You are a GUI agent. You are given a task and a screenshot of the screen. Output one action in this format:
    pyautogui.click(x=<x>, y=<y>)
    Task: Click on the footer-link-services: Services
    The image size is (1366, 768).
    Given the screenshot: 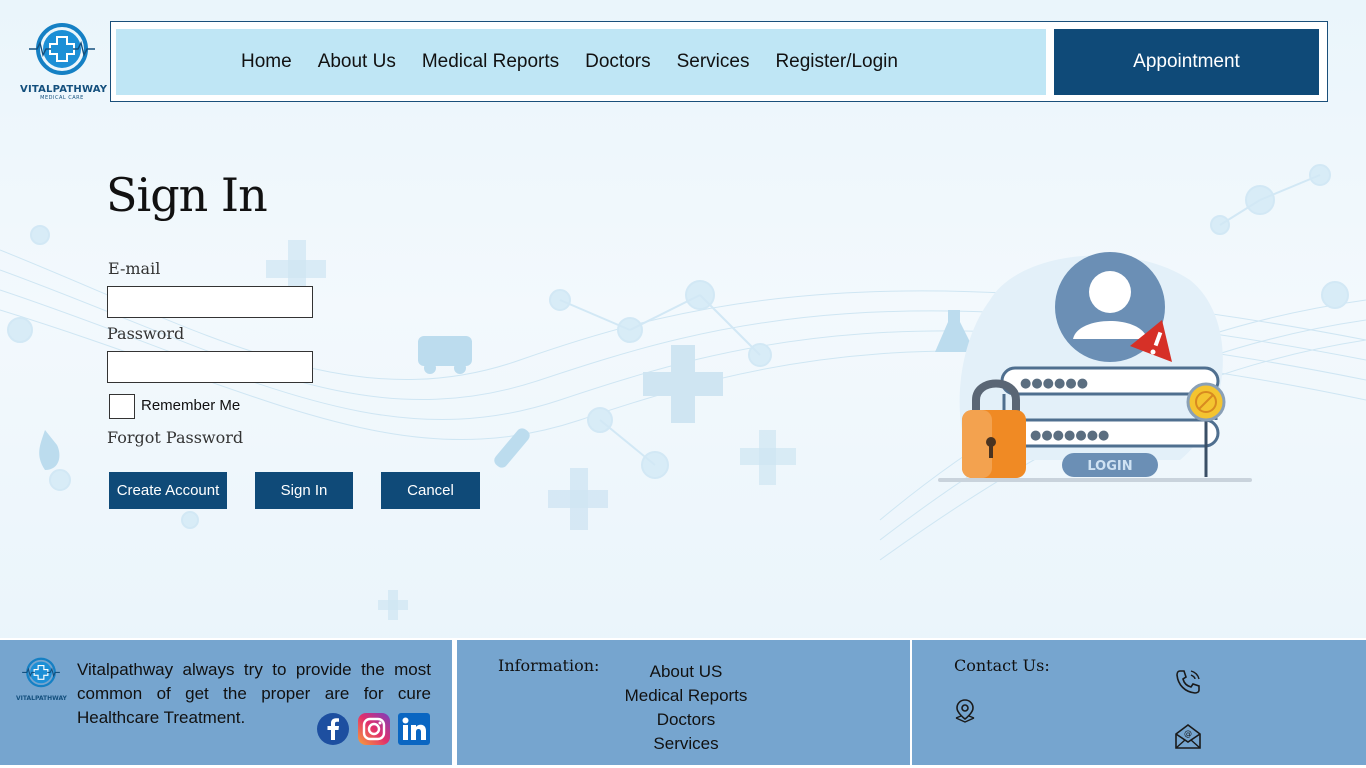 What is the action you would take?
    pyautogui.click(x=686, y=744)
    